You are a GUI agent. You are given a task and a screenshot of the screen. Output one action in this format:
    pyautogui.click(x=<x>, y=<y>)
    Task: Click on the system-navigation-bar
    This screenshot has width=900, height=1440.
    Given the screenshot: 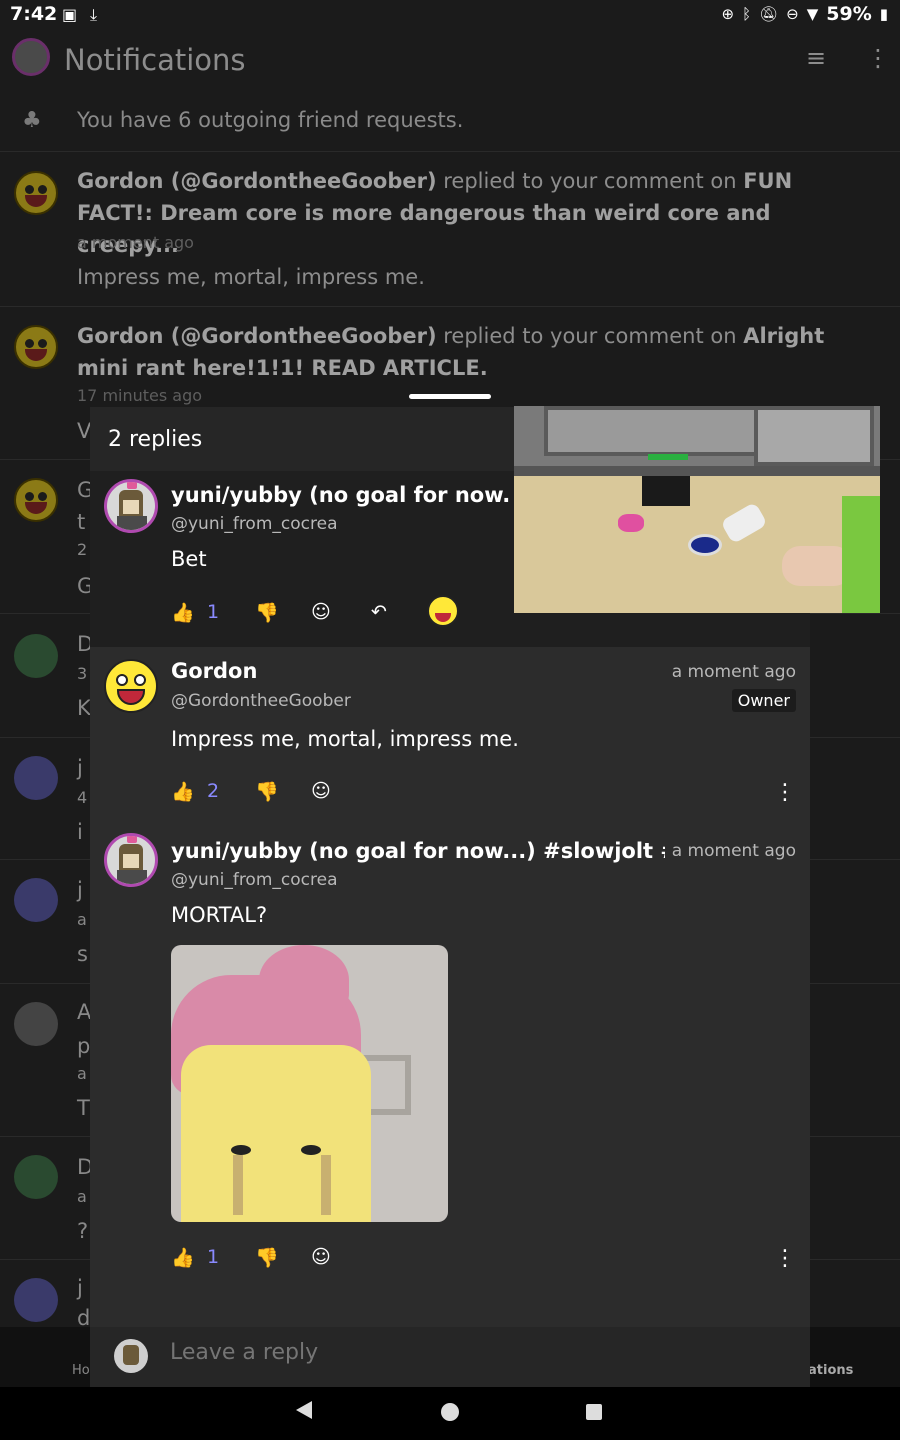 What is the action you would take?
    pyautogui.click(x=450, y=1413)
    